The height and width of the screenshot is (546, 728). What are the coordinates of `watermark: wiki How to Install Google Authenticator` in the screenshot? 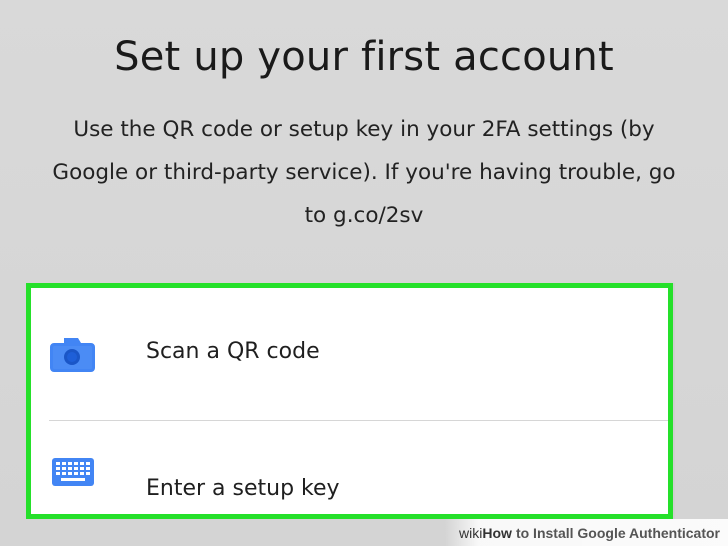 It's located at (586, 532).